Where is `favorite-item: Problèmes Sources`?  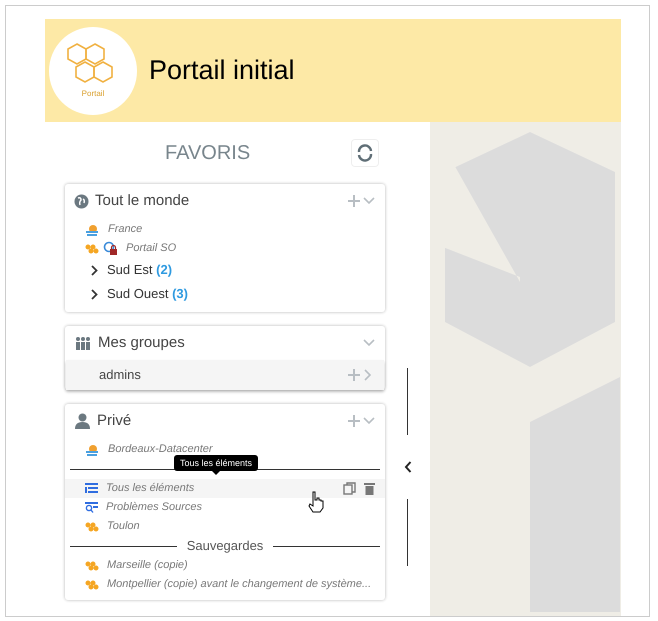 favorite-item: Problèmes Sources is located at coordinates (225, 507).